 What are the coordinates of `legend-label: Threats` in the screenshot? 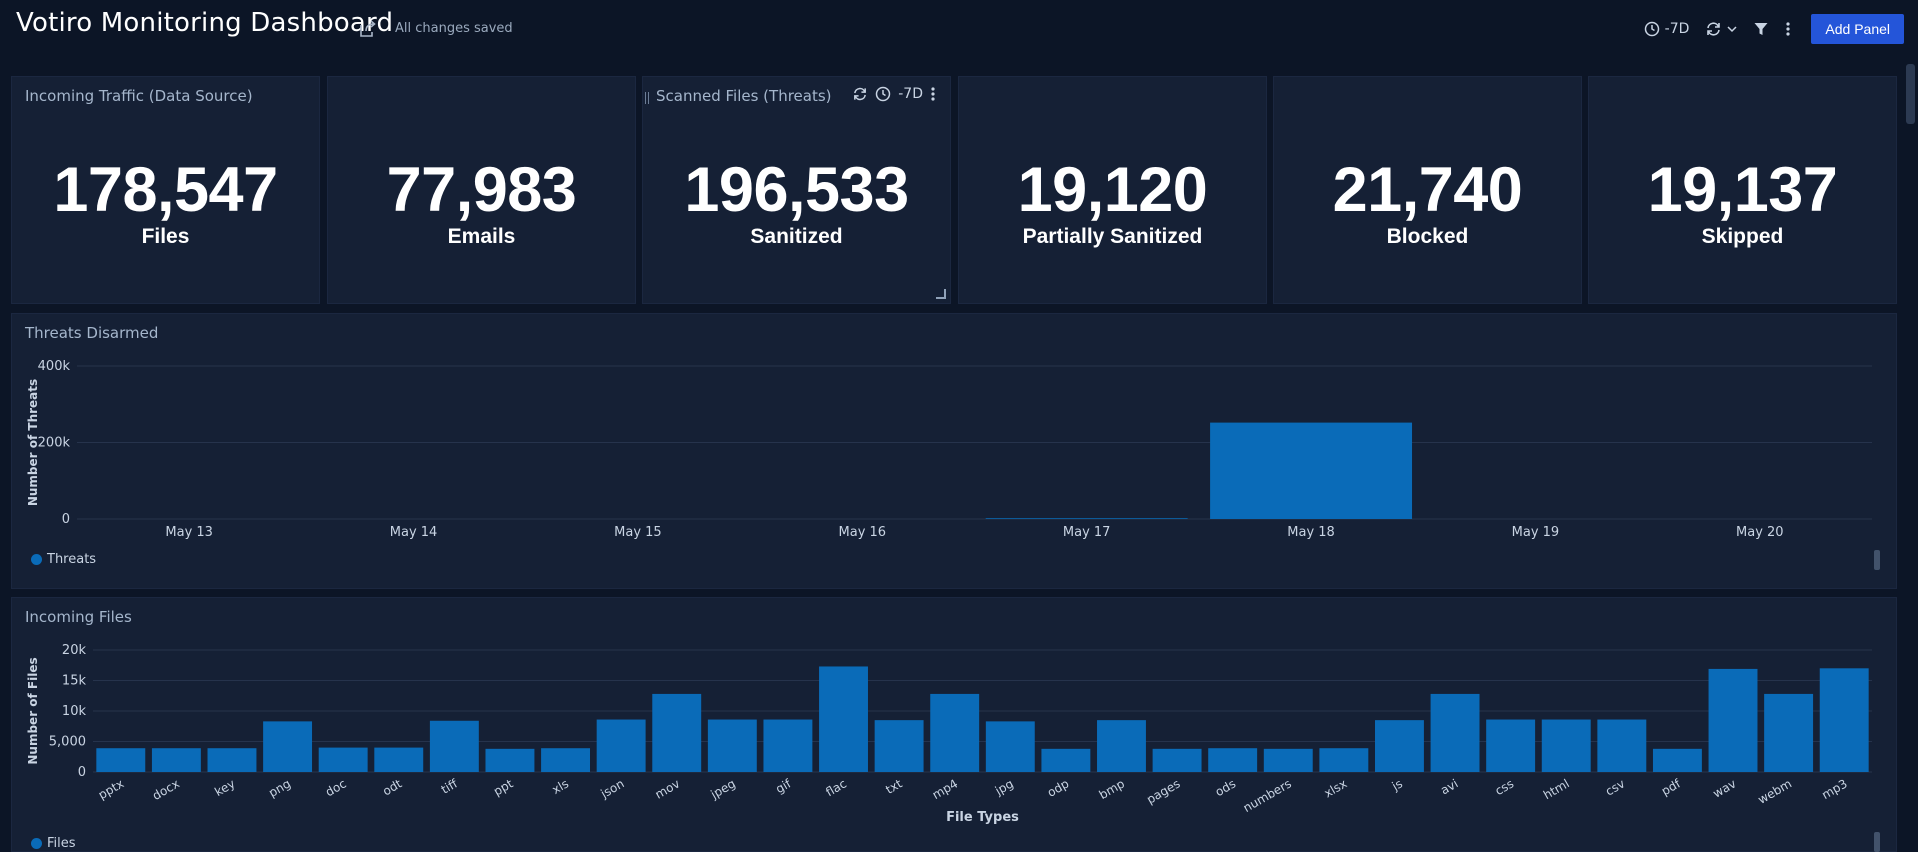 It's located at (72, 559).